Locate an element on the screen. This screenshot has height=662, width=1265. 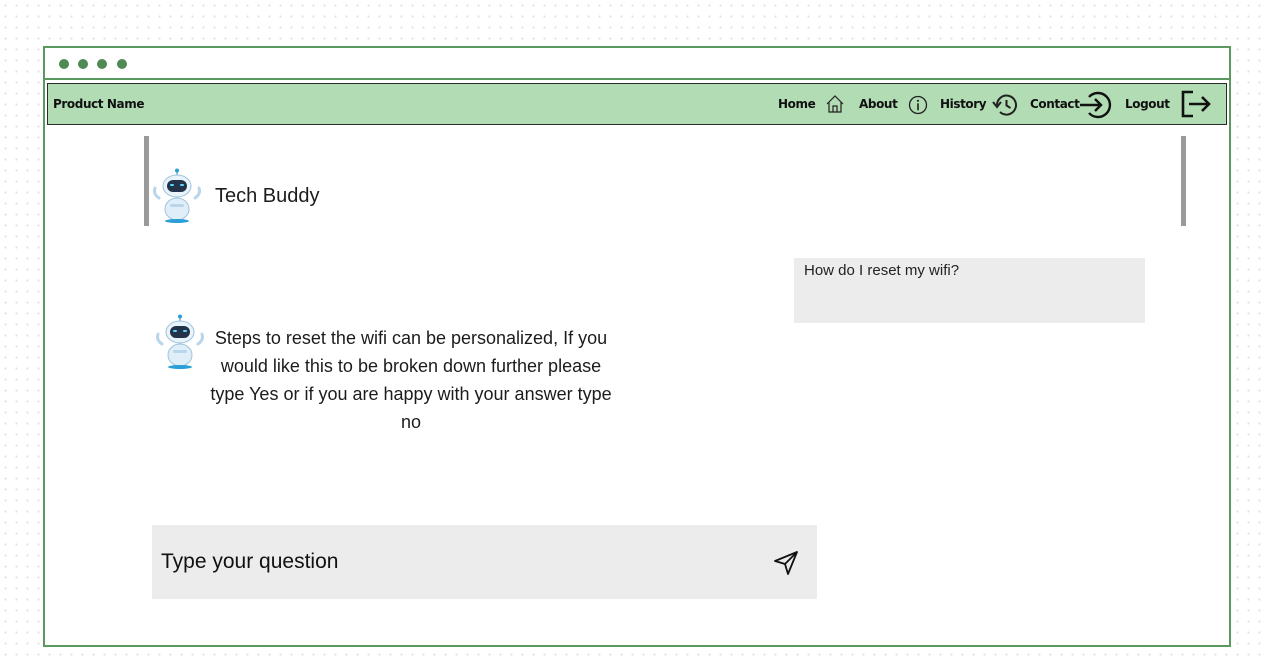
logout-icon is located at coordinates (1196, 104).